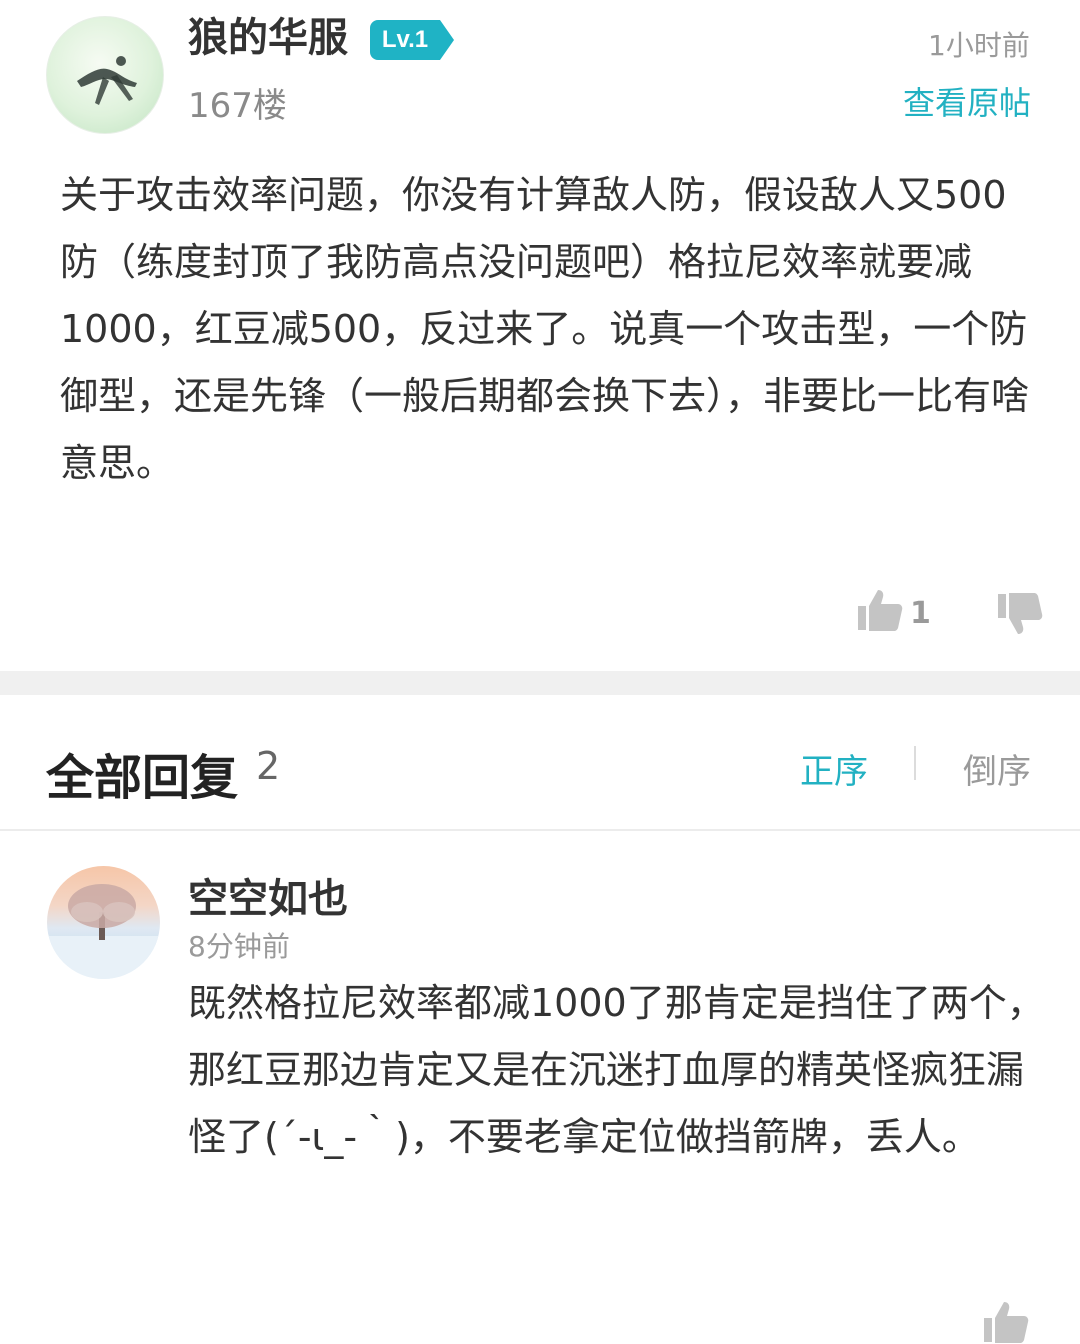 This screenshot has height=1344, width=1080. I want to click on reply-time: 8分钟前, so click(239, 946).